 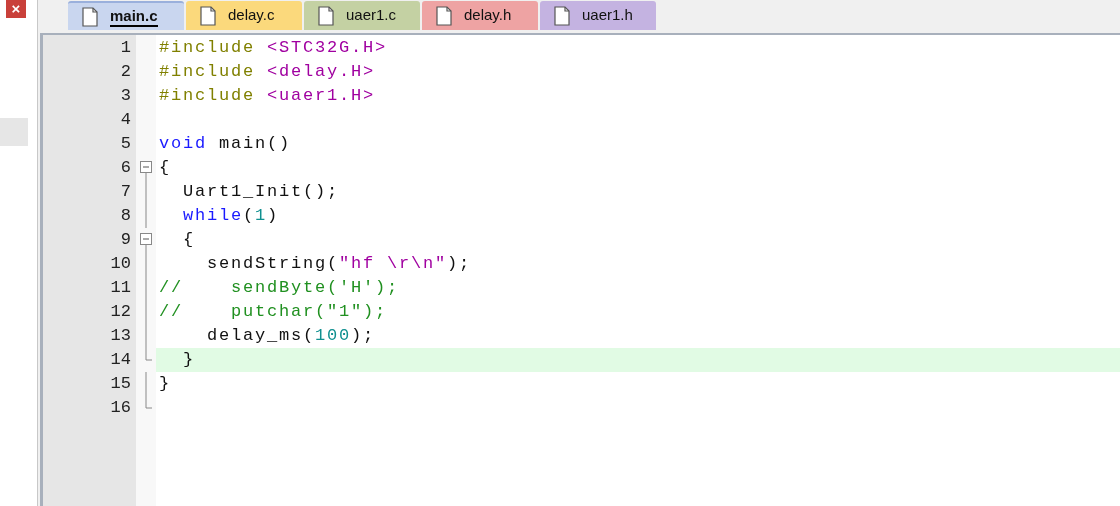 What do you see at coordinates (134, 16) in the screenshot?
I see `tab-label: main.c` at bounding box center [134, 16].